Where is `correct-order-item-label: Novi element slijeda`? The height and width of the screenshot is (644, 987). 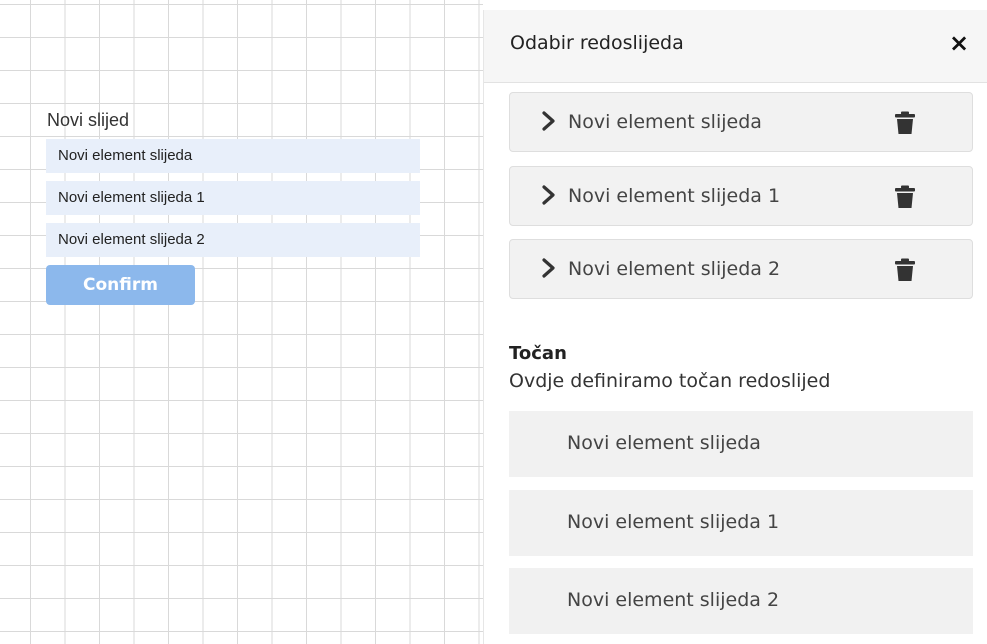
correct-order-item-label: Novi element slijeda is located at coordinates (664, 443).